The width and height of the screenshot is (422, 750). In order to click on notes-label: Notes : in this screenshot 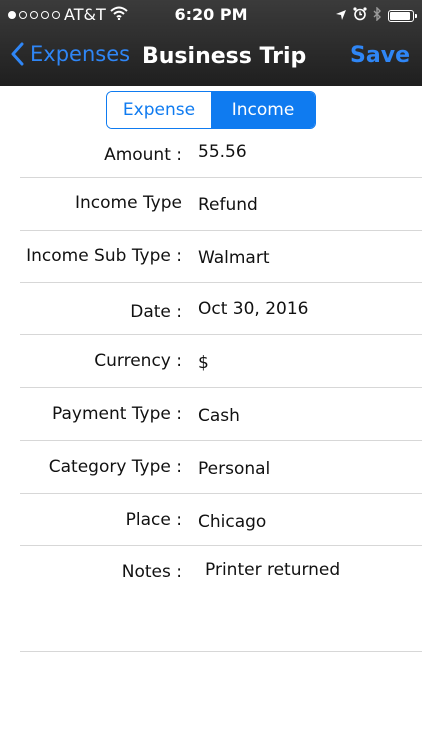, I will do `click(151, 572)`.